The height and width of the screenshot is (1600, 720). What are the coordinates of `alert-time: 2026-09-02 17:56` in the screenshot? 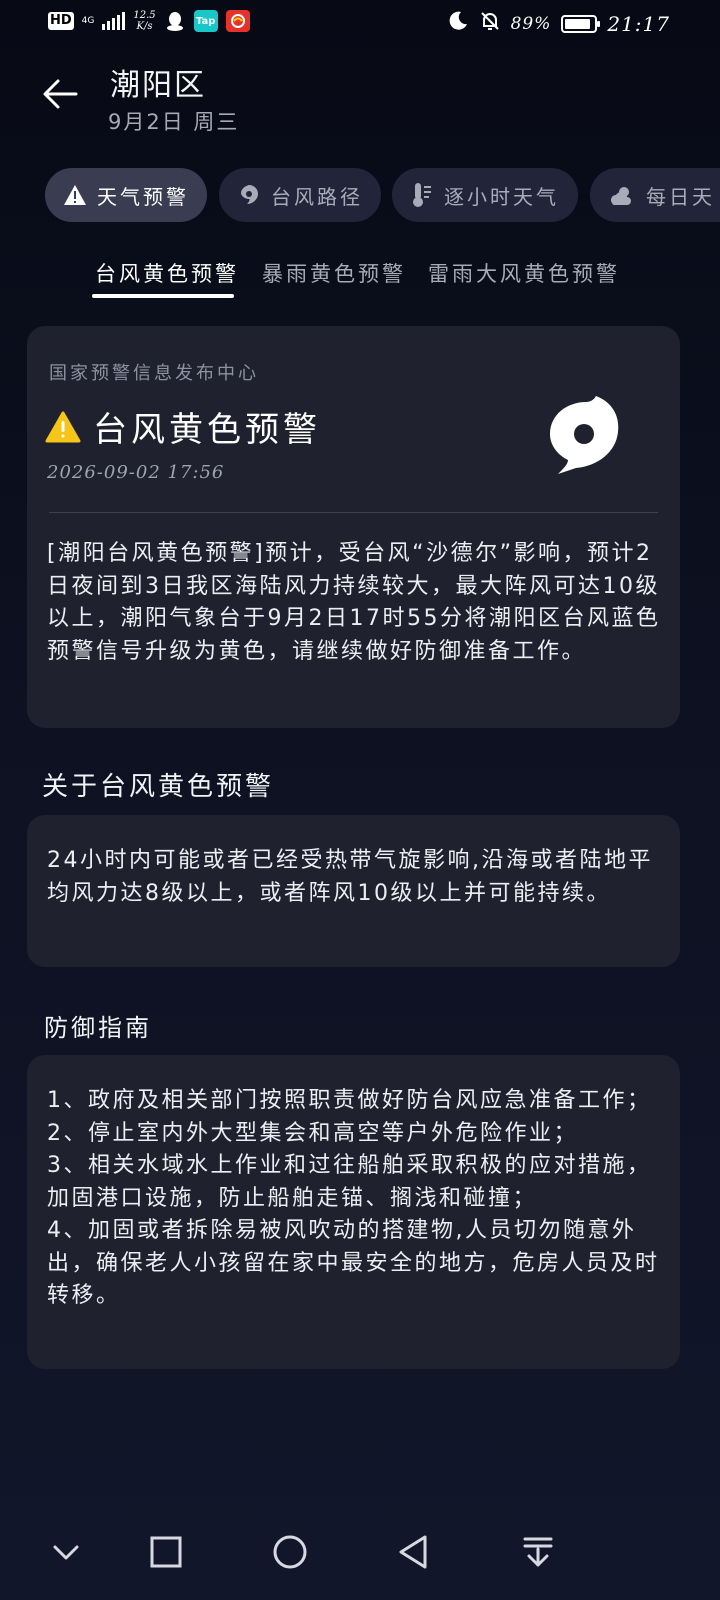 It's located at (136, 472).